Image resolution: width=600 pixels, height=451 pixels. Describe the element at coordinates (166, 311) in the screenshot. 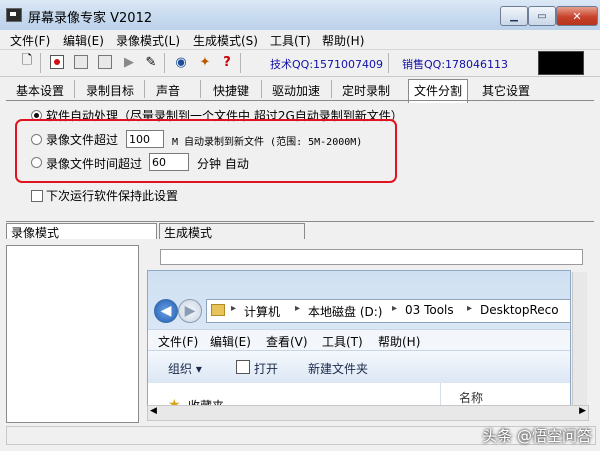

I see `back-icon: ◀` at that location.